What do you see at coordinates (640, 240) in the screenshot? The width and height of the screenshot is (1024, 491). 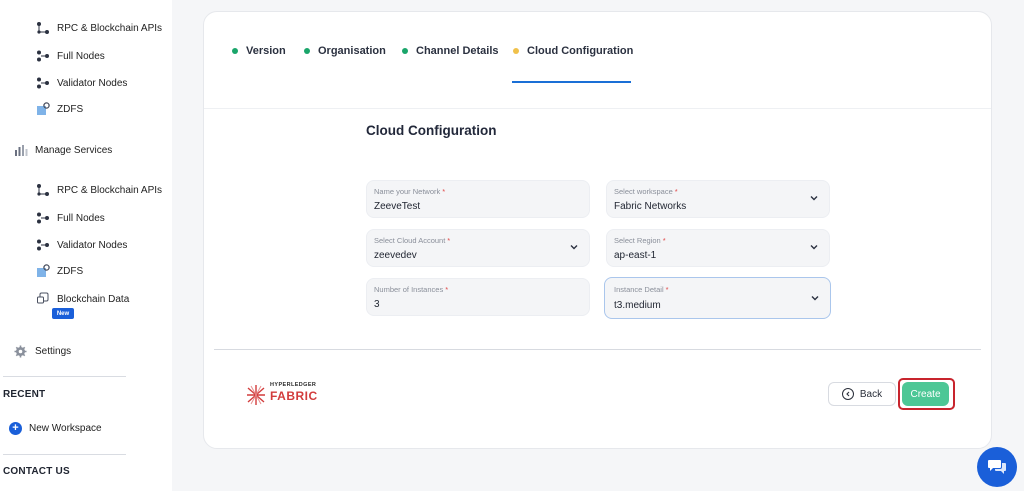 I see `field-label: Select Region *` at bounding box center [640, 240].